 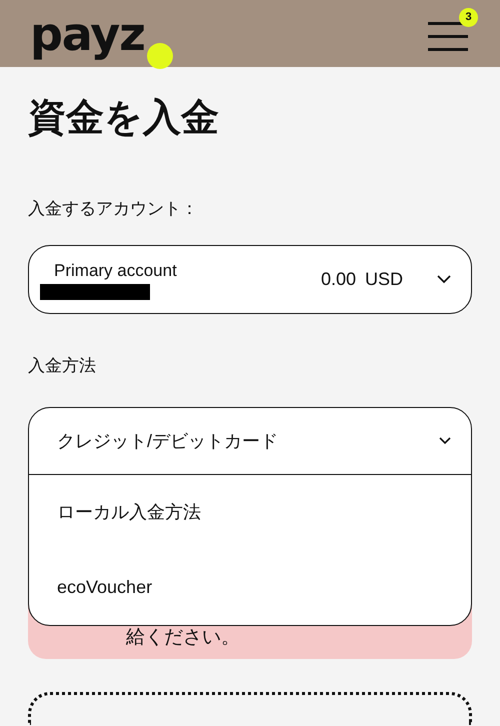 I want to click on menu-icon, so click(x=449, y=37).